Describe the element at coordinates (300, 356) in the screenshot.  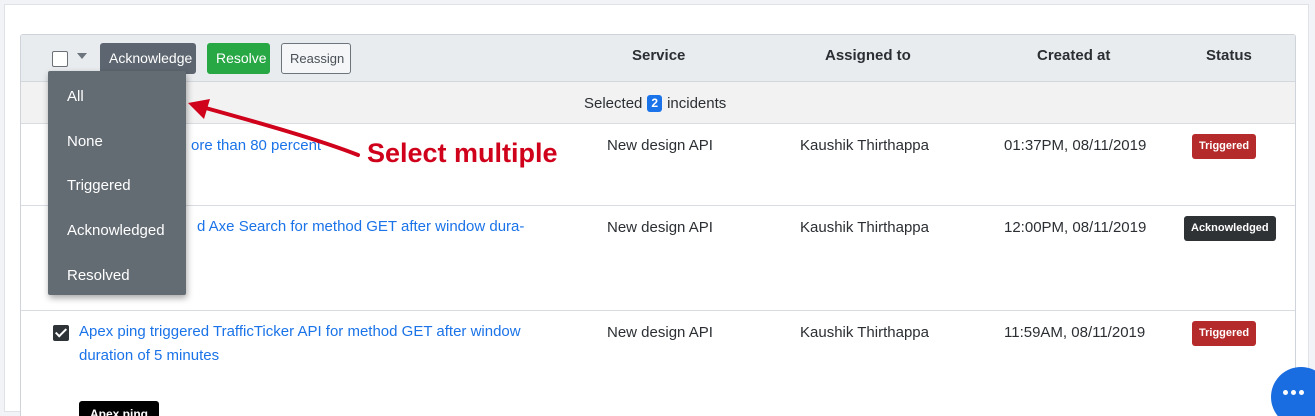
I see `incident-title-line-2: duration of 5 minutes` at that location.